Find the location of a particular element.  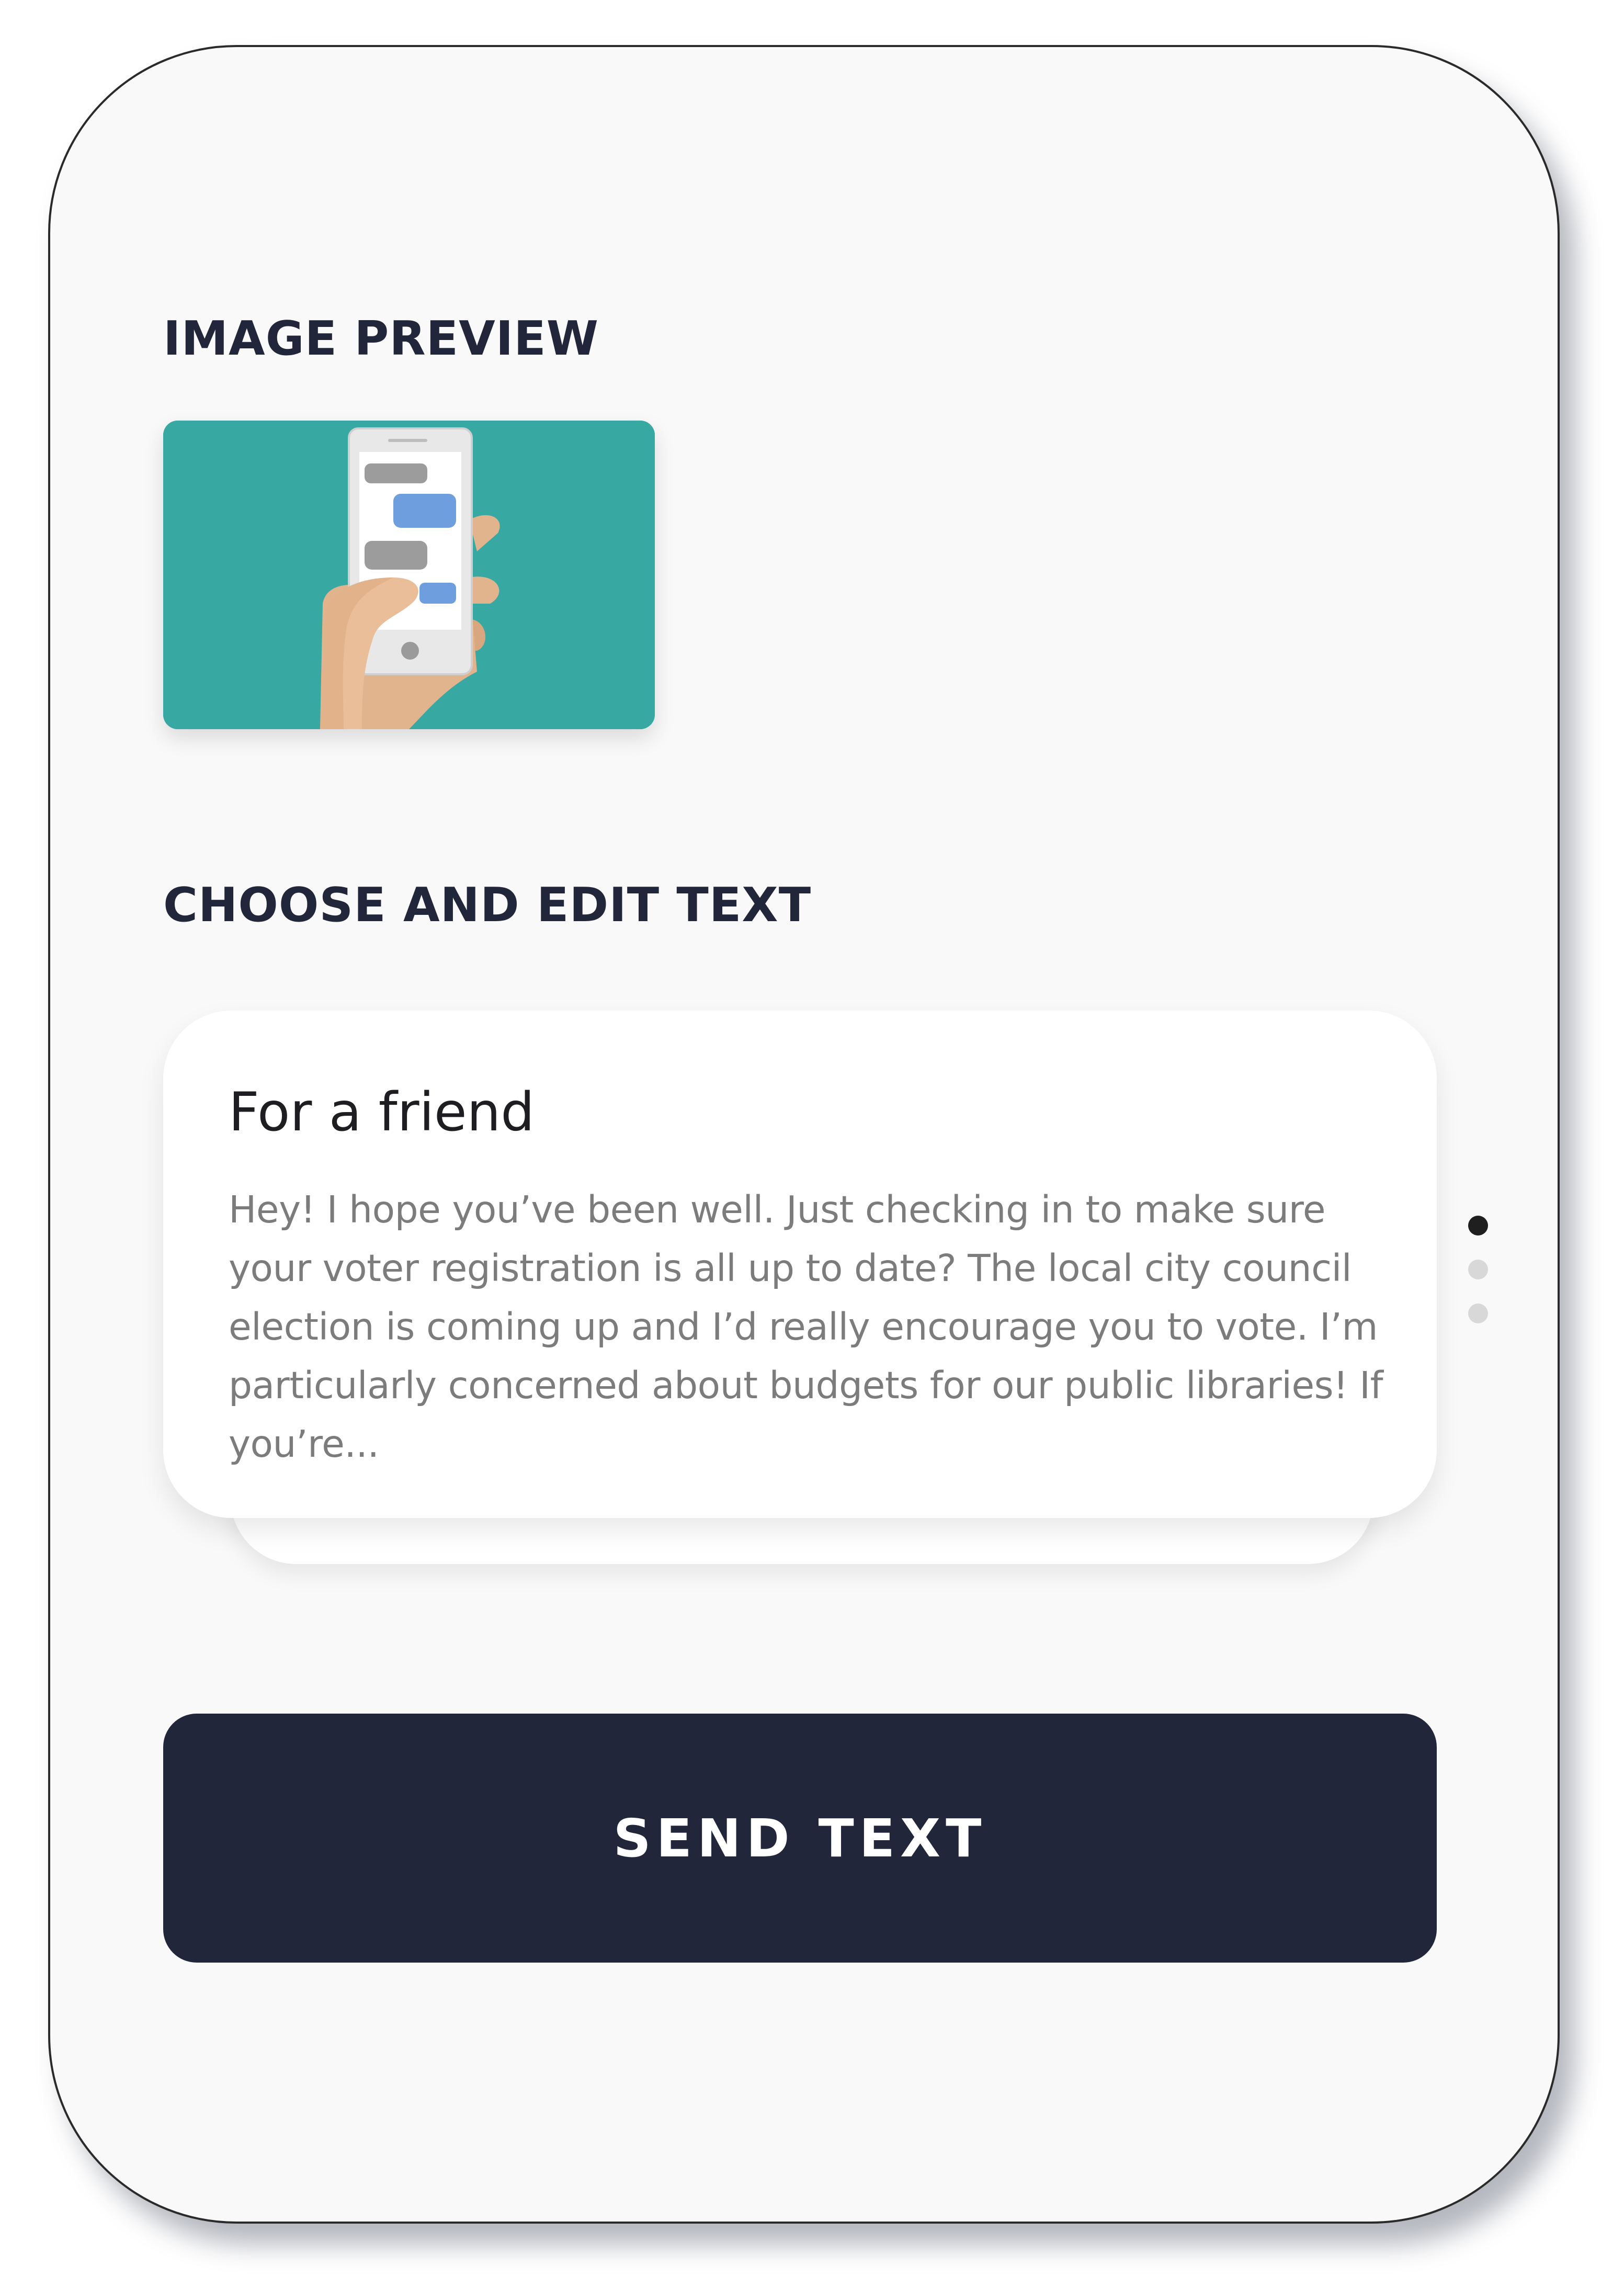

send-text-button: SEND TEXT is located at coordinates (800, 1839).